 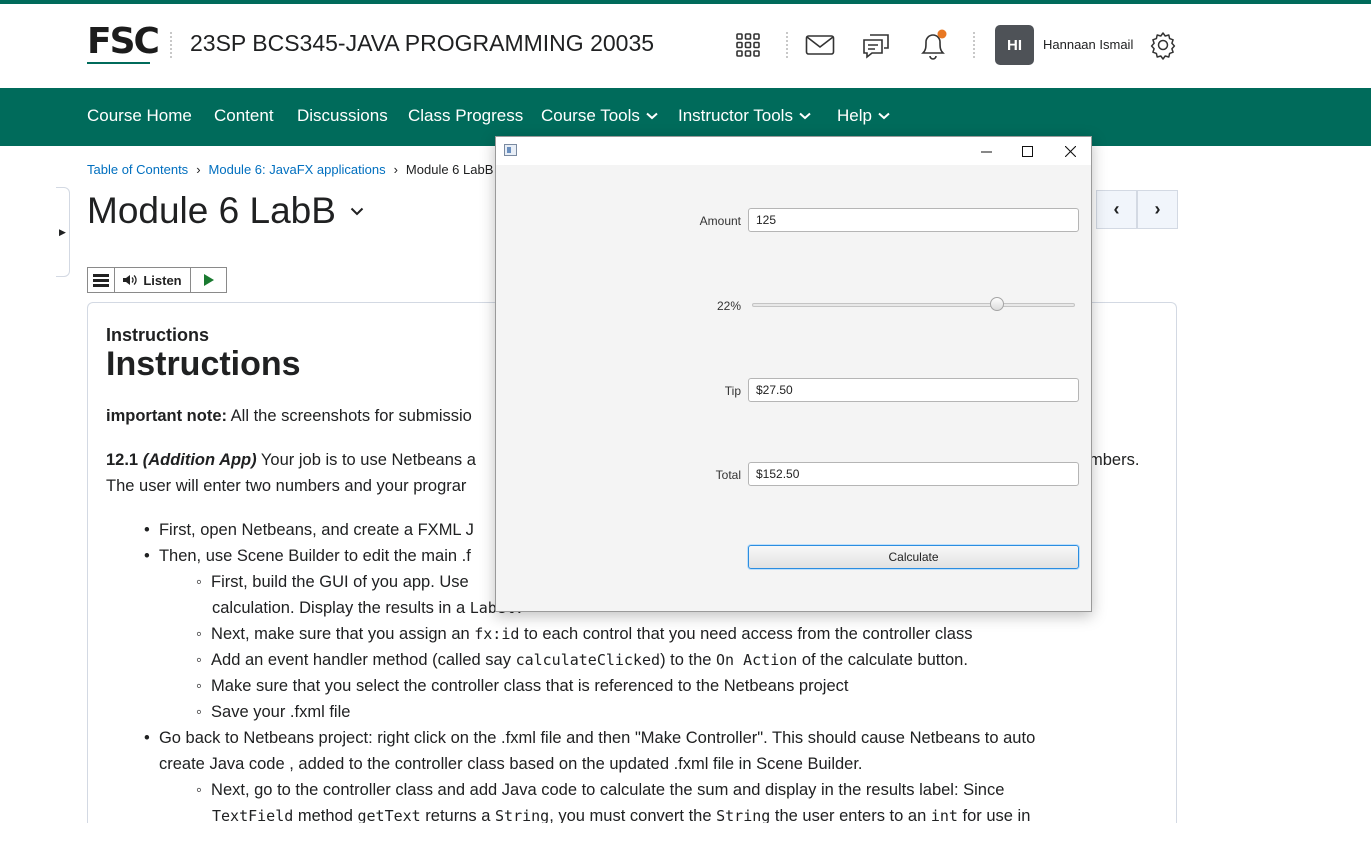 What do you see at coordinates (522, 815) in the screenshot?
I see `code-text: String` at bounding box center [522, 815].